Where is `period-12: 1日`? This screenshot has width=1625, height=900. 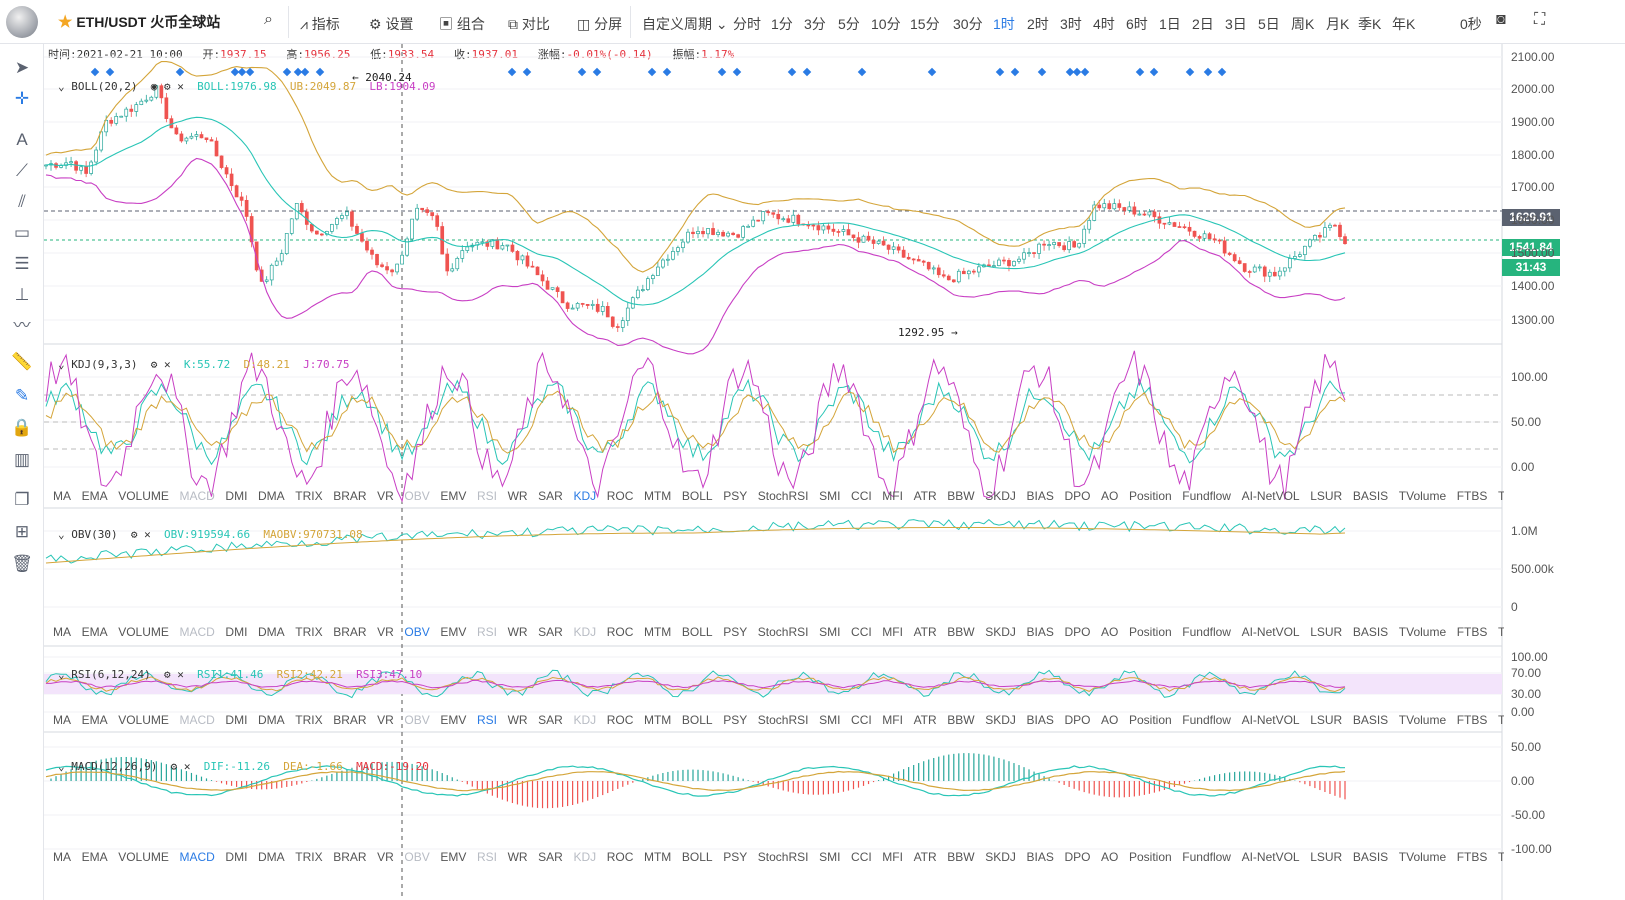
period-12: 1日 is located at coordinates (1170, 24).